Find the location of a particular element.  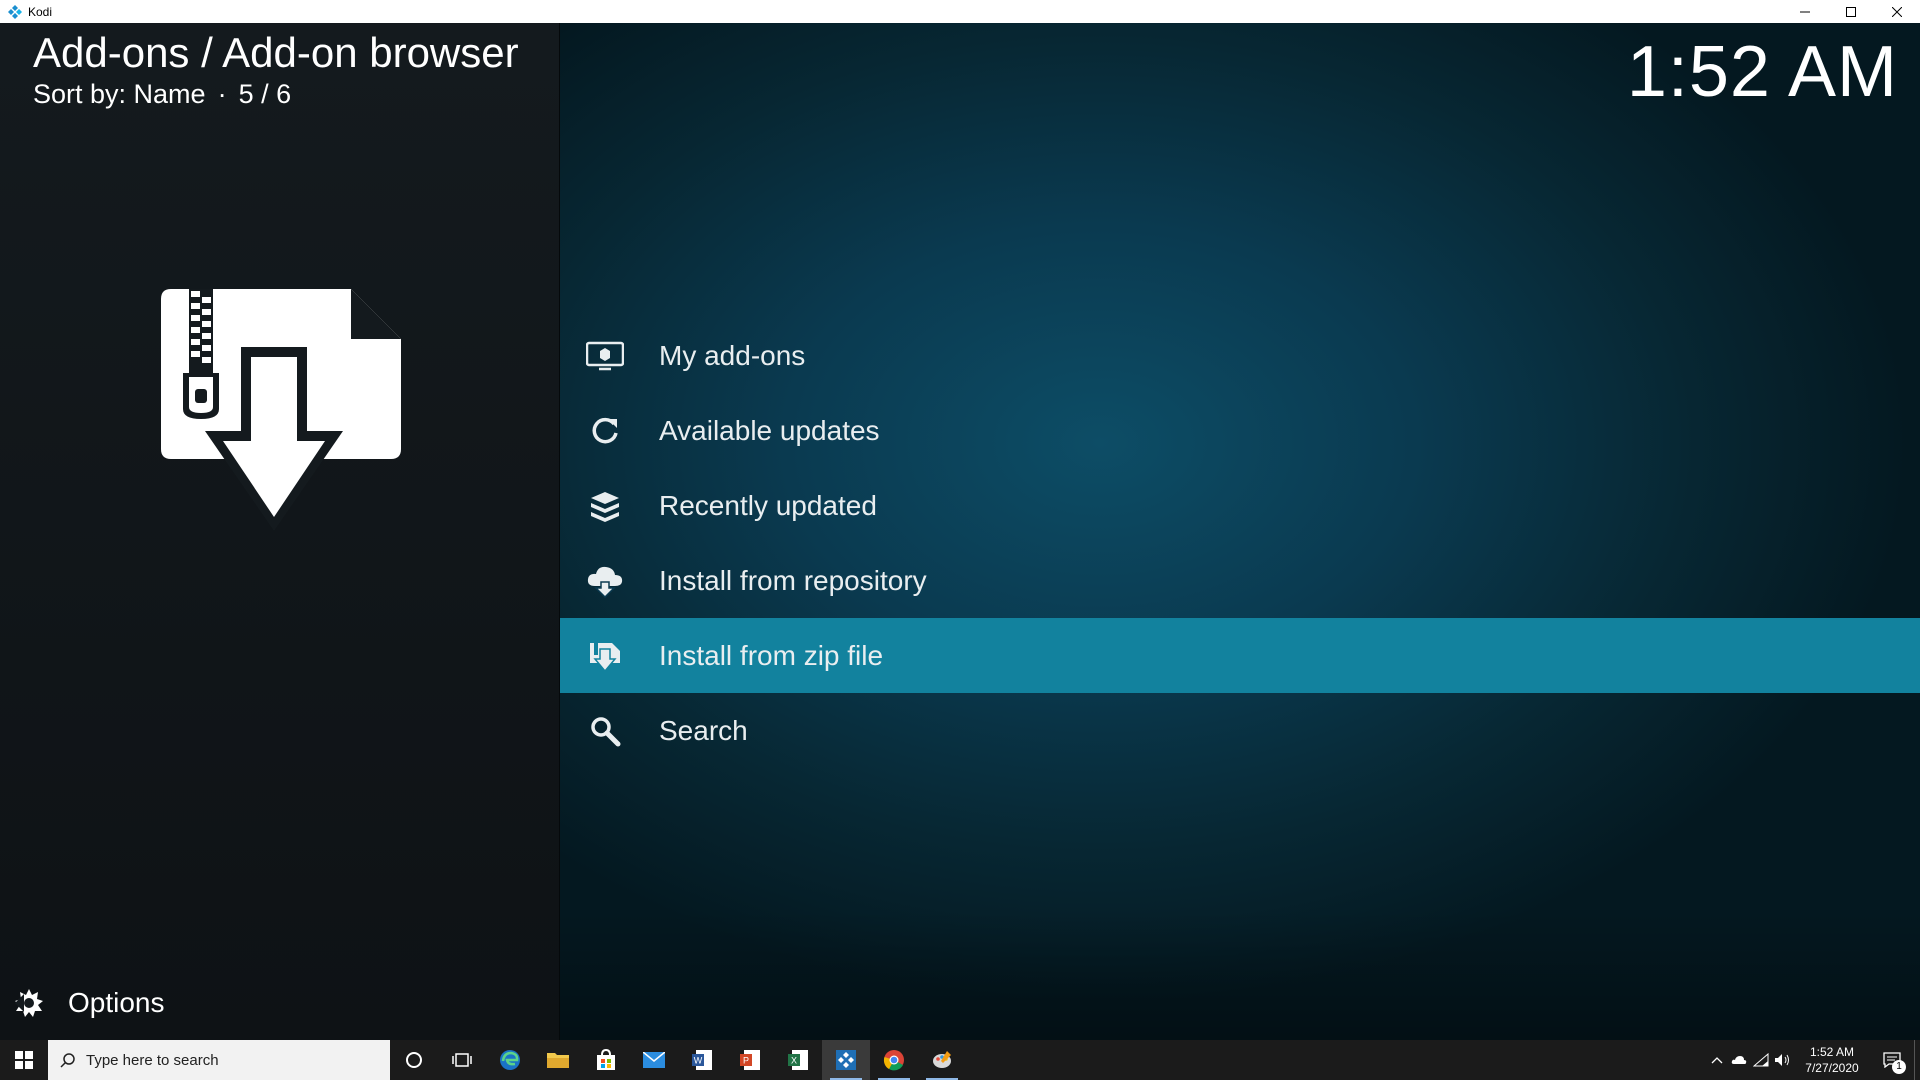

edge-icon is located at coordinates (510, 1060).